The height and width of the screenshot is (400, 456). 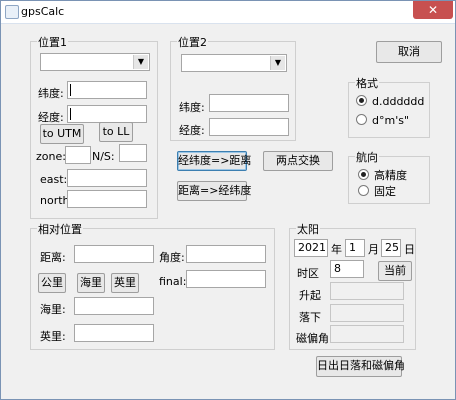 What do you see at coordinates (52, 283) in the screenshot?
I see `km-button: 公里` at bounding box center [52, 283].